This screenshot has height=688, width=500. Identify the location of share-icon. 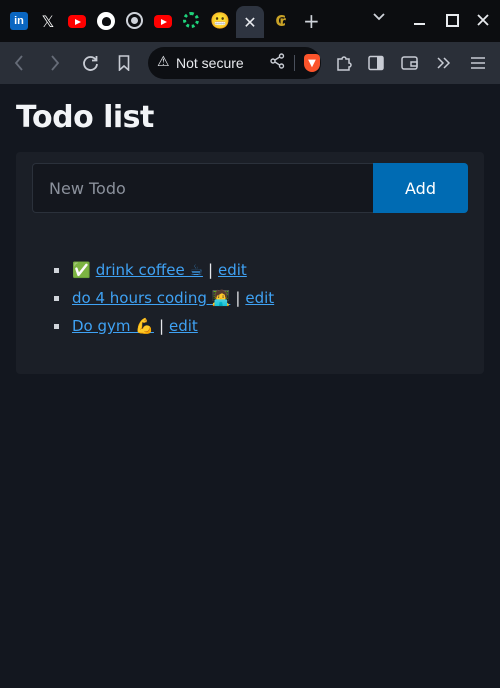
(277, 63).